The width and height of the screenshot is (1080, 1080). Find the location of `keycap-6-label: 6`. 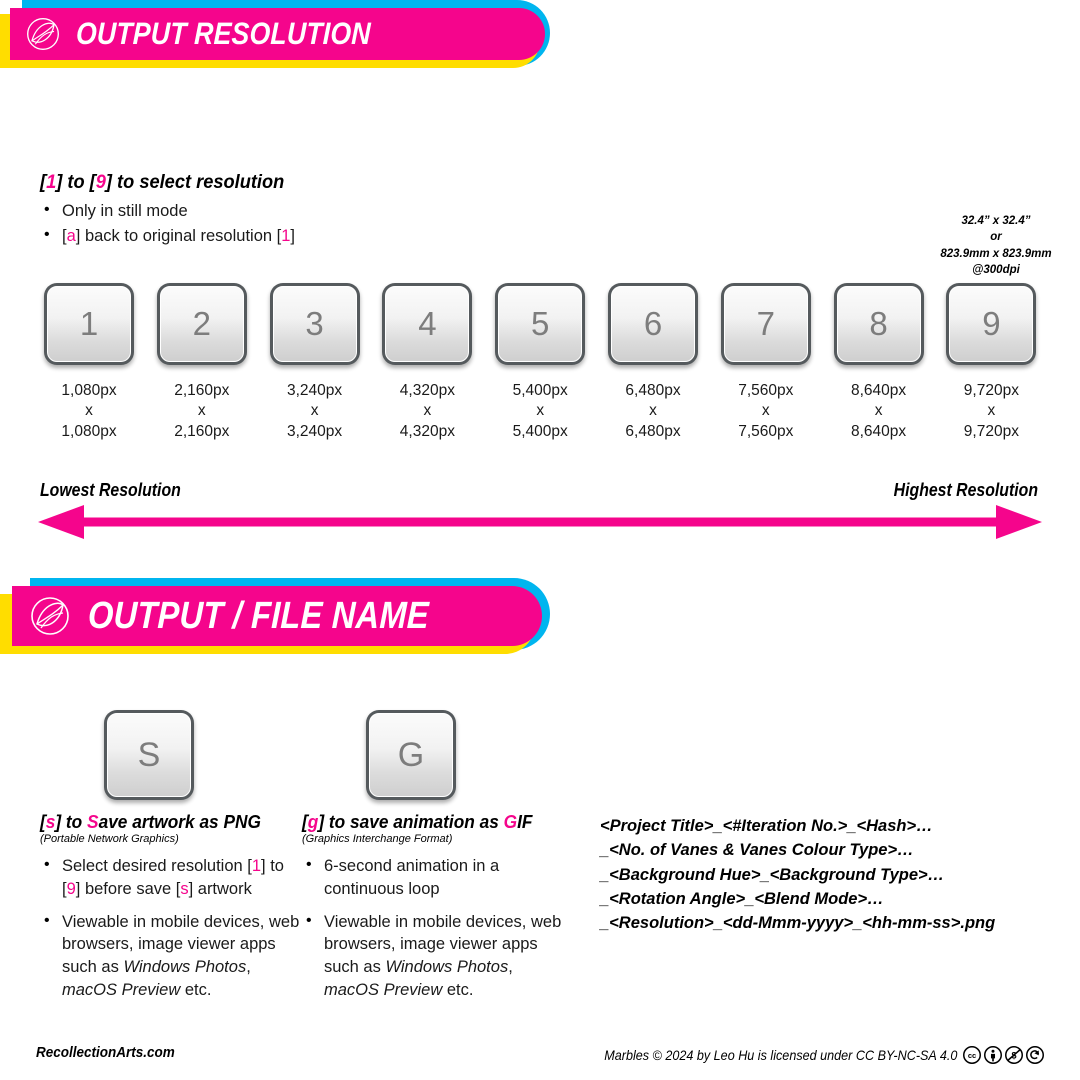

keycap-6-label: 6 is located at coordinates (653, 324).